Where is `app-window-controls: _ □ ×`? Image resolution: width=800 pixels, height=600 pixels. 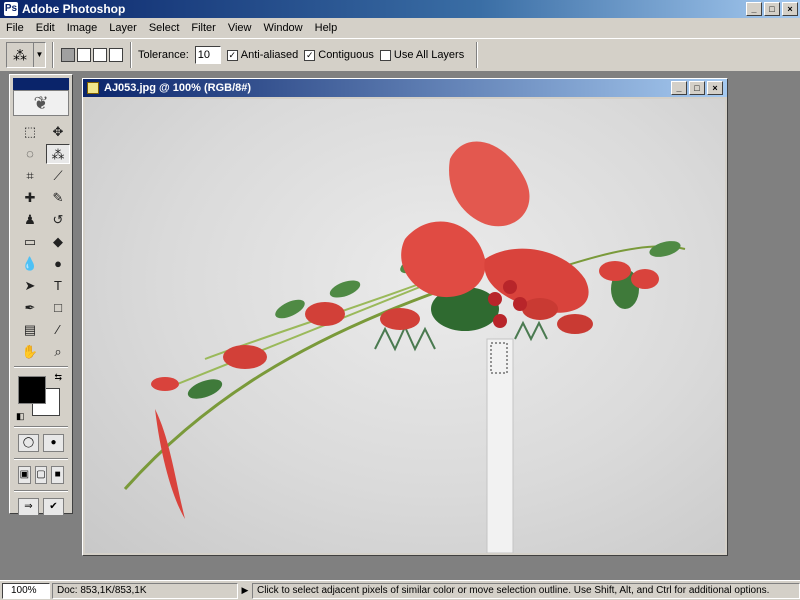
app-window-controls: _ □ × is located at coordinates (772, 9).